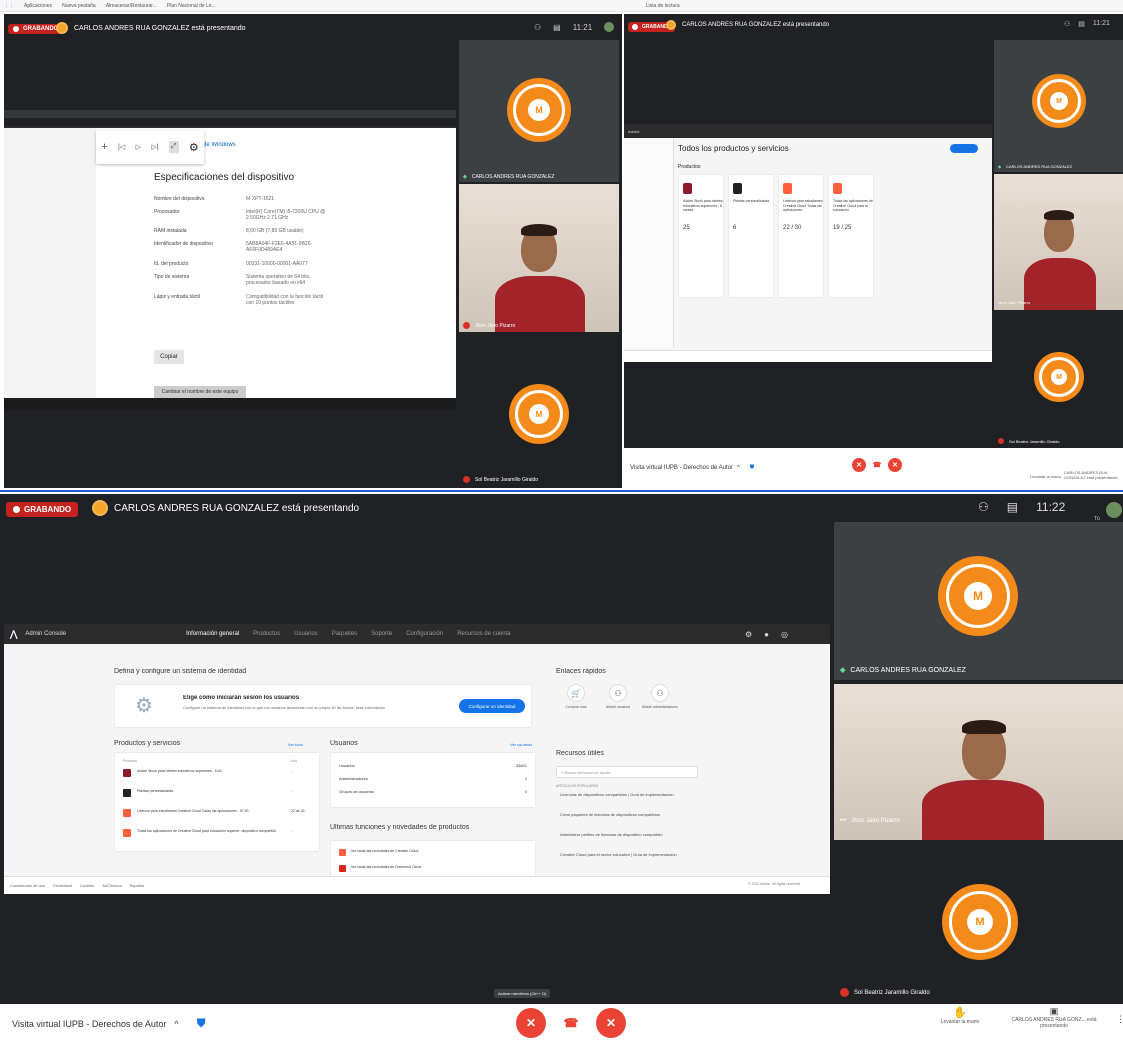  What do you see at coordinates (147, 743) in the screenshot?
I see `products-title: Productos y servicios` at bounding box center [147, 743].